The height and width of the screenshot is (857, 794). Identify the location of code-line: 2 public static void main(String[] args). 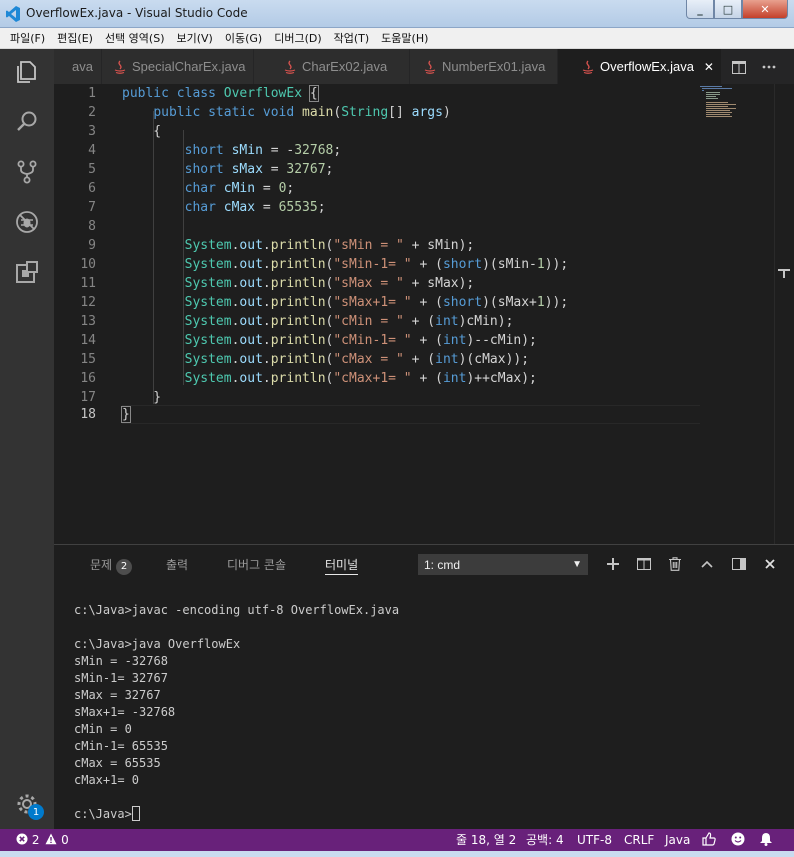
(269, 112).